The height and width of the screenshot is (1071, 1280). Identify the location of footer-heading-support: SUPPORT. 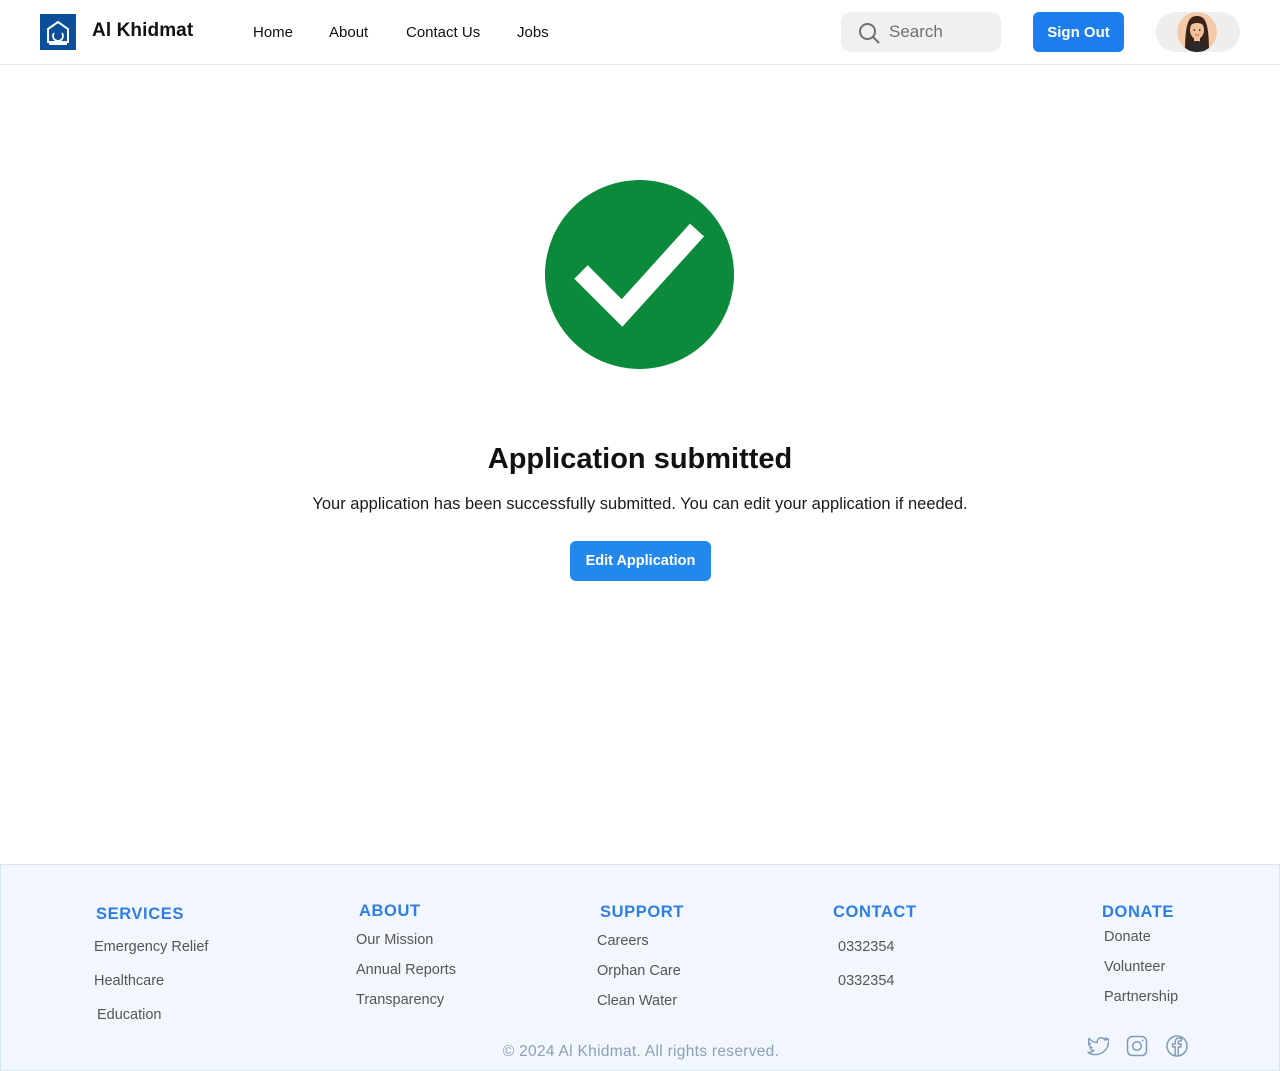
(642, 912).